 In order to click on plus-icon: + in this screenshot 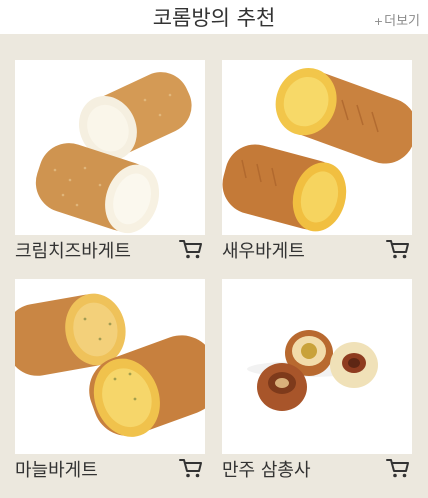, I will do `click(378, 21)`.